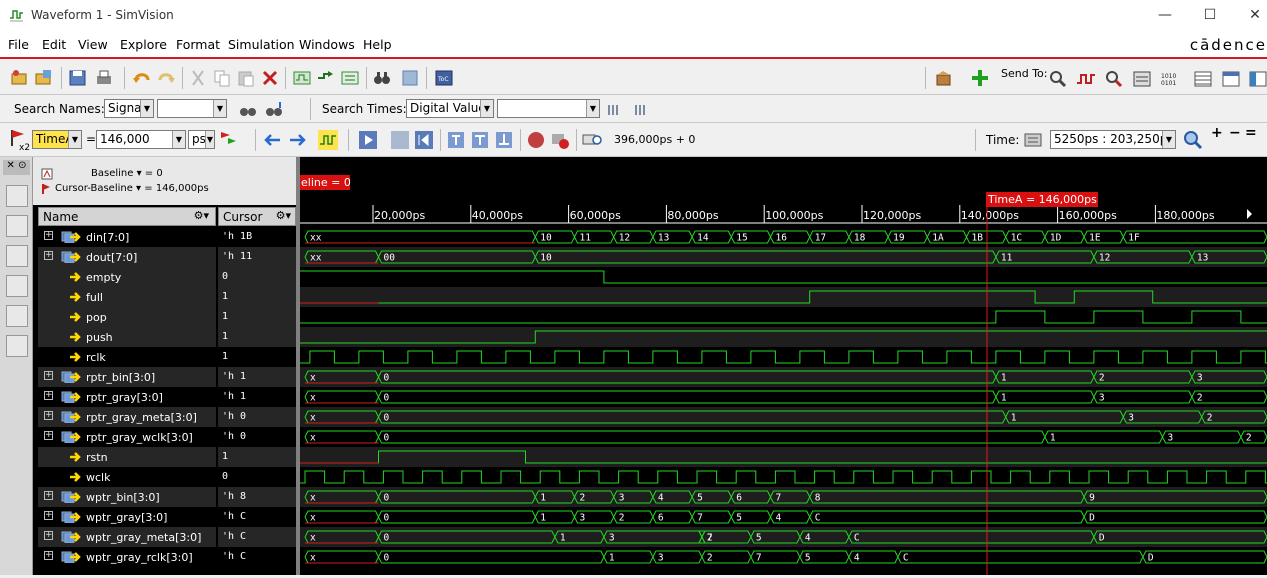 The height and width of the screenshot is (578, 1267). What do you see at coordinates (78, 78) in the screenshot?
I see `save-icon` at bounding box center [78, 78].